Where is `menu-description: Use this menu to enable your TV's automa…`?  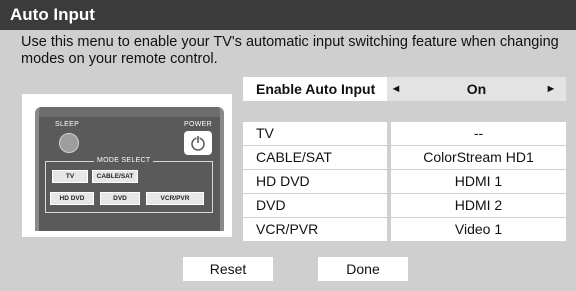 menu-description: Use this menu to enable your TV's automa… is located at coordinates (290, 50).